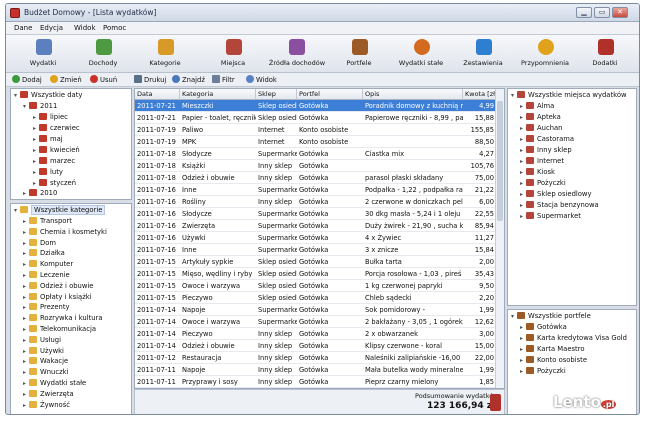  Describe the element at coordinates (545, 54) in the screenshot. I see `toolbar-przypomnienia-button: Przypomnienia` at that location.